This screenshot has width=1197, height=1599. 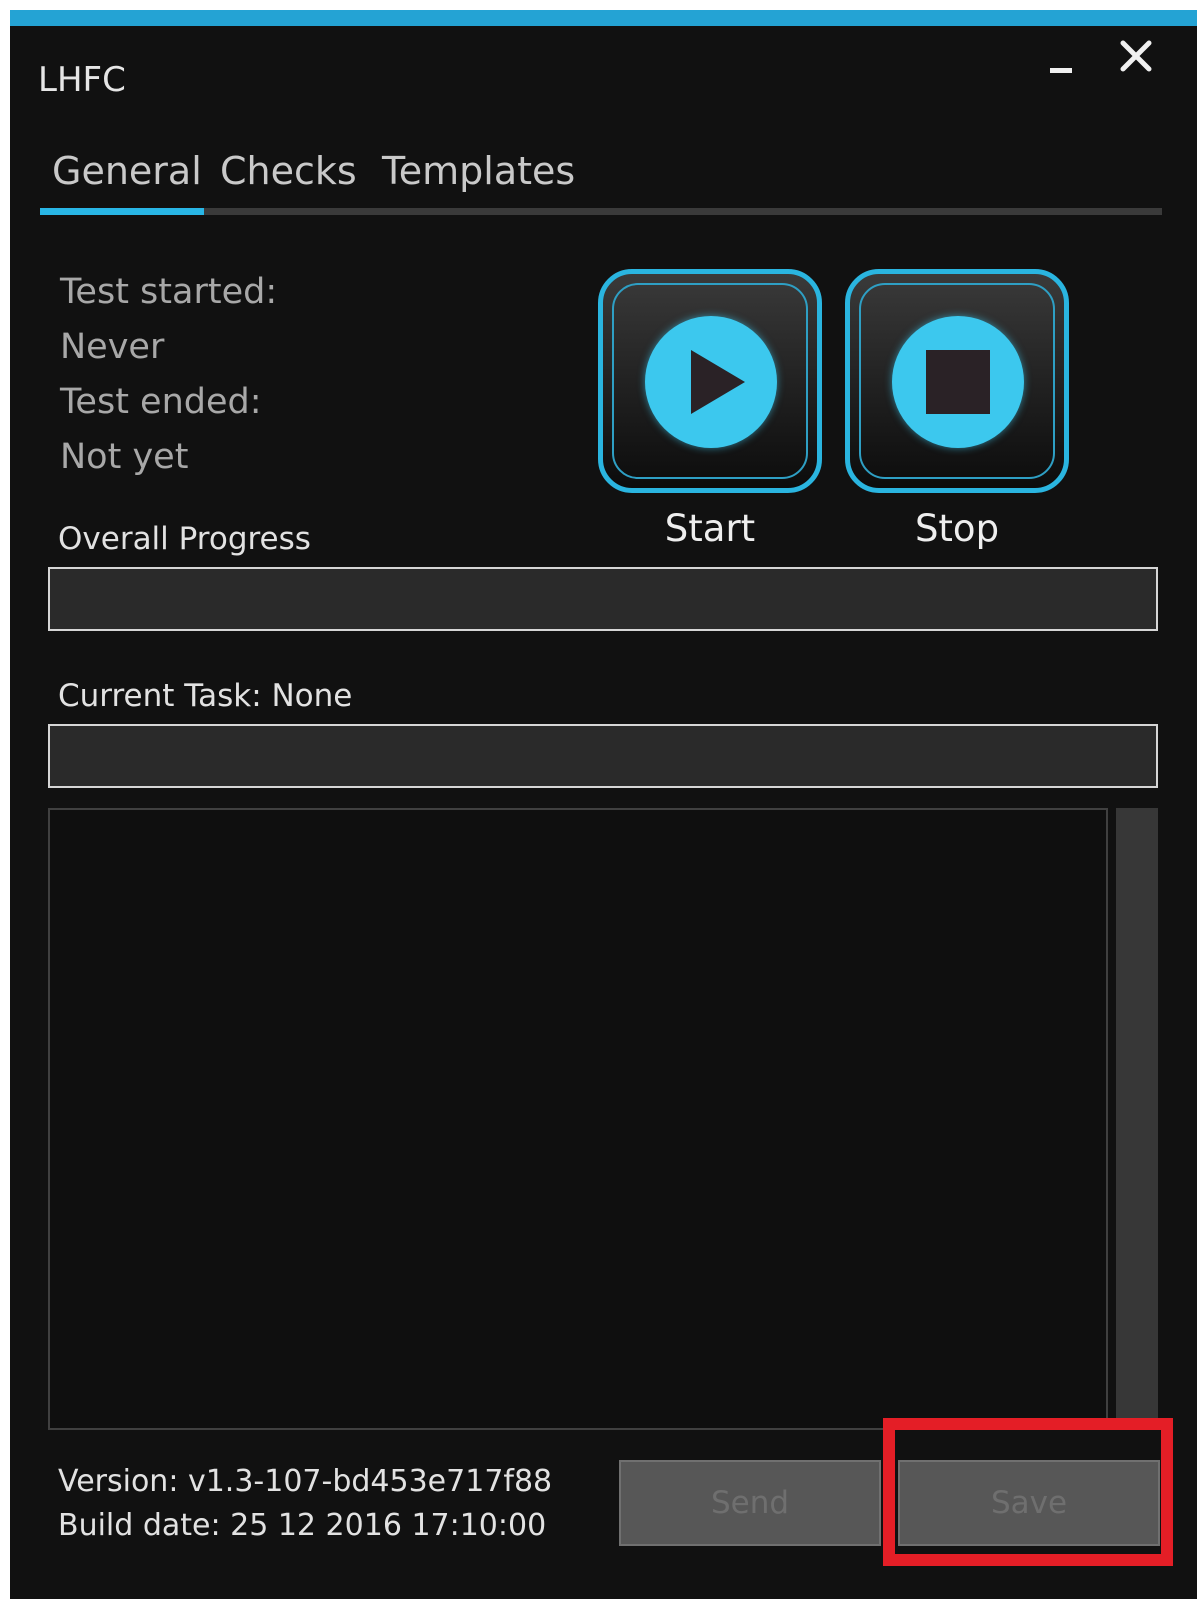 What do you see at coordinates (302, 1525) in the screenshot?
I see `build-date-text: Build date: 25 12 2016 17:10:00` at bounding box center [302, 1525].